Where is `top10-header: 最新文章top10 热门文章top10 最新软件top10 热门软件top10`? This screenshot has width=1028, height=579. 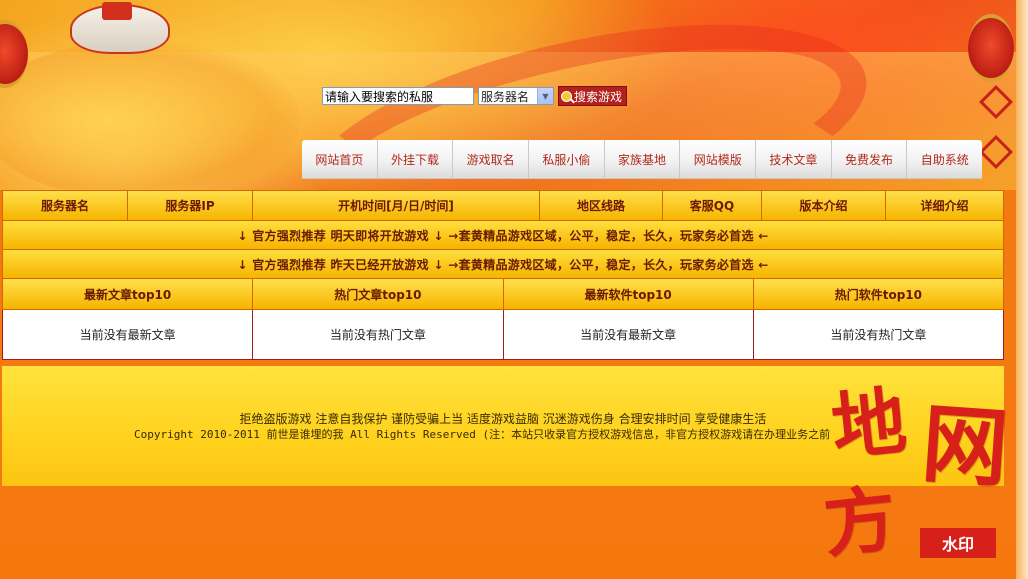
top10-header: 最新文章top10 热门文章top10 最新软件top10 热门软件top10 is located at coordinates (503, 294).